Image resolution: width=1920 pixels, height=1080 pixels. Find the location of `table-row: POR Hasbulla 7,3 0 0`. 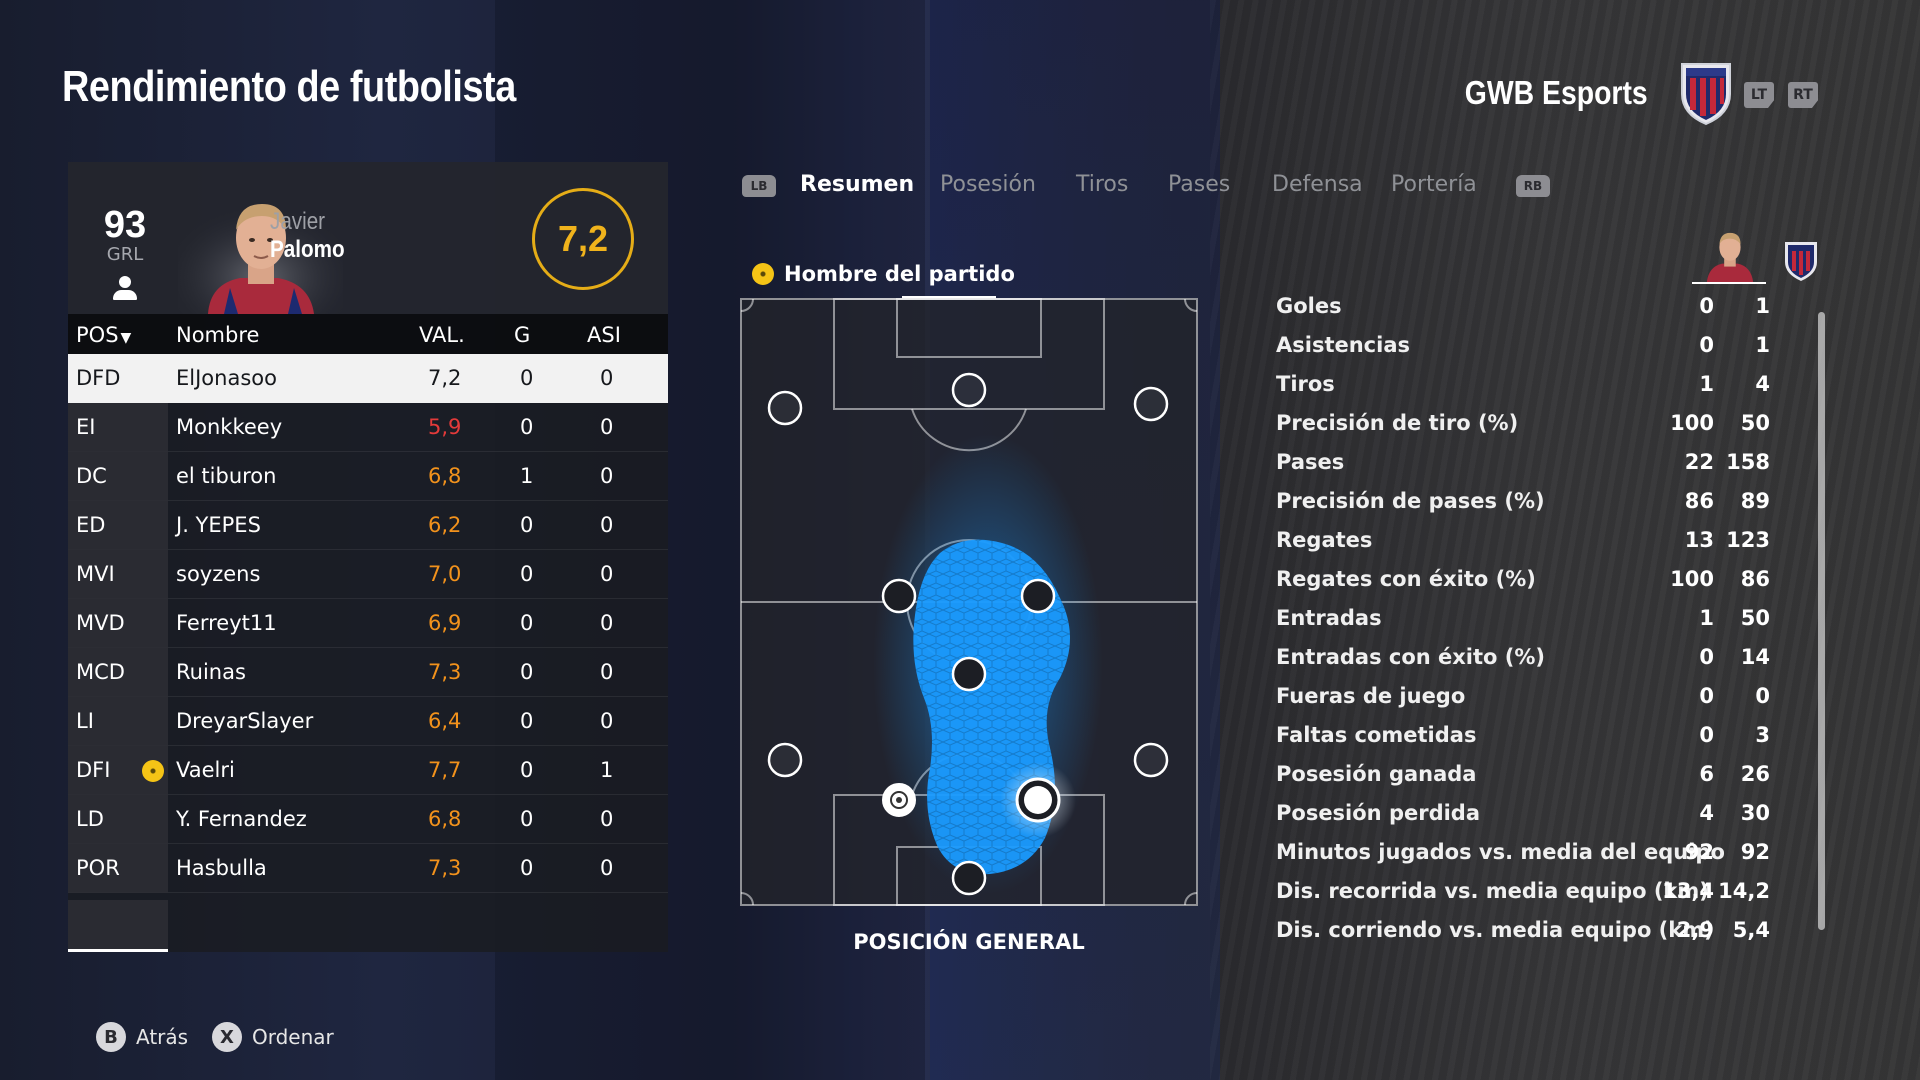

table-row: POR Hasbulla 7,3 0 0 is located at coordinates (368, 868).